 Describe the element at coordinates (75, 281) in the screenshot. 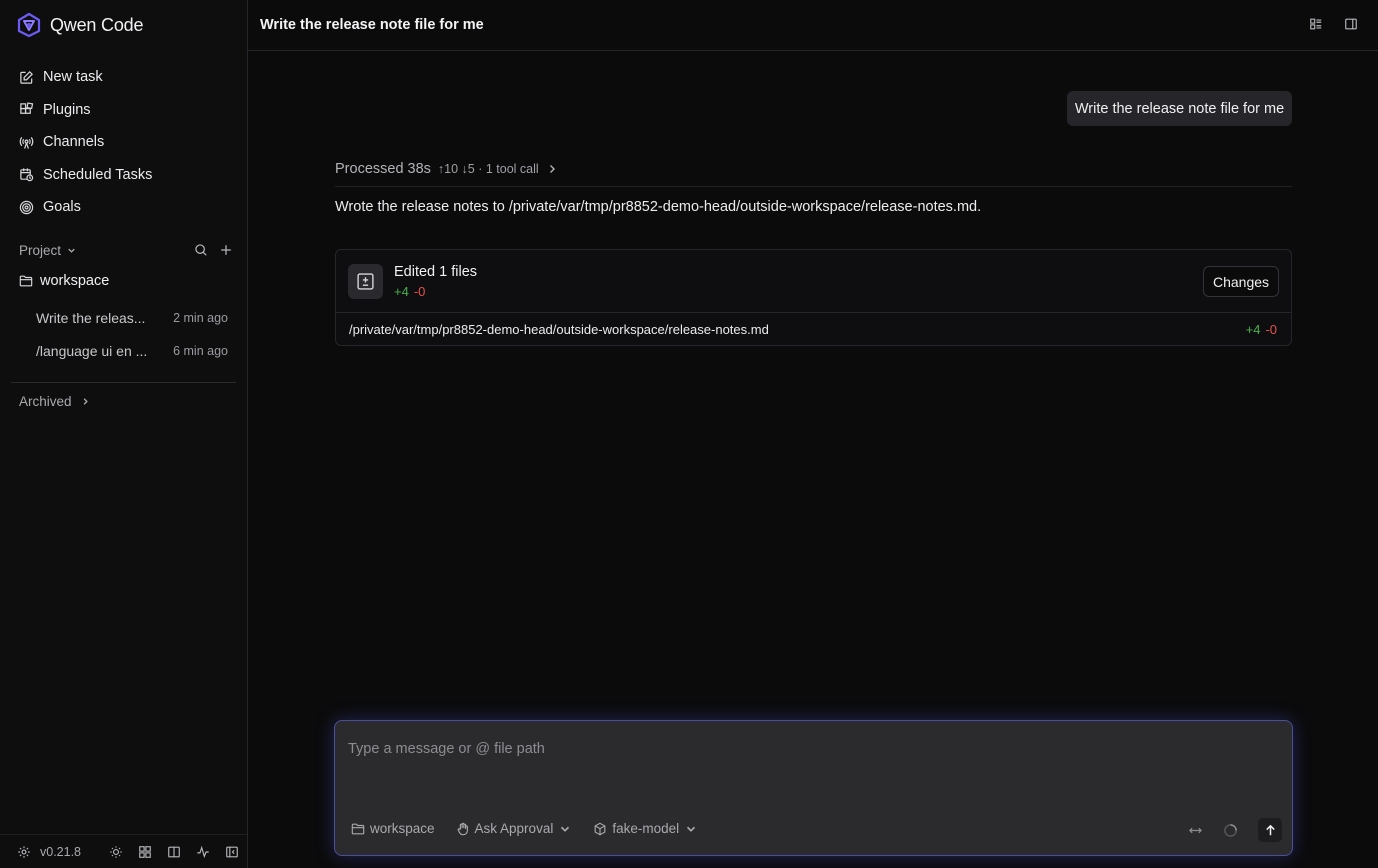

I see `folder-name: workspace` at that location.